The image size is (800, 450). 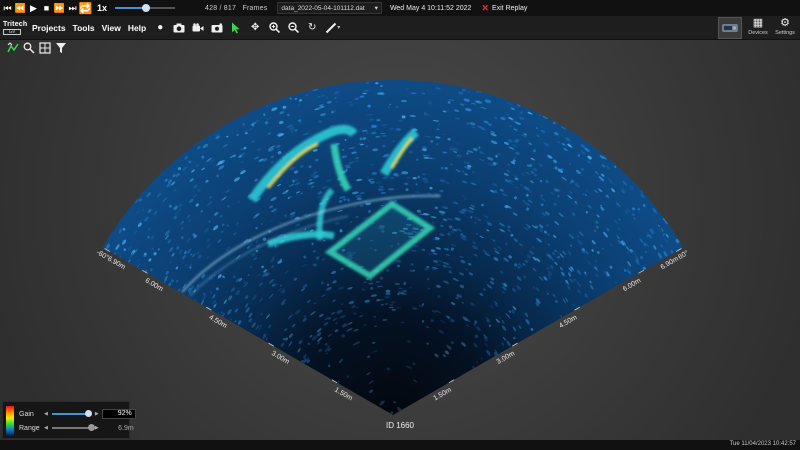 What do you see at coordinates (312, 28) in the screenshot?
I see `rotate-icon: ↻` at bounding box center [312, 28].